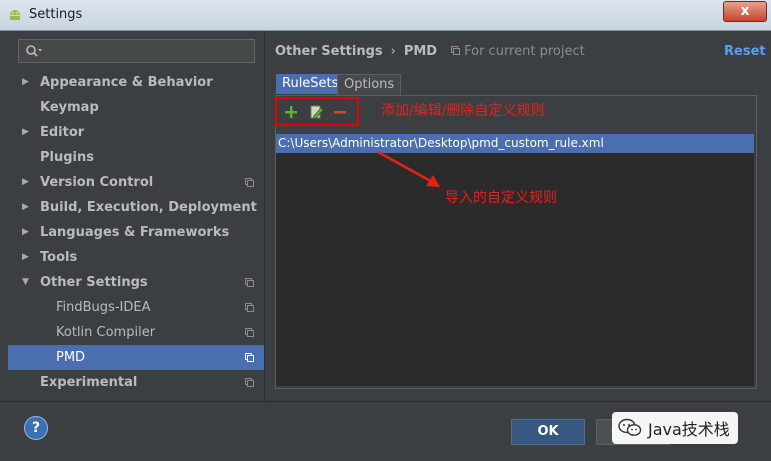  What do you see at coordinates (745, 51) in the screenshot?
I see `reset-link: Reset` at bounding box center [745, 51].